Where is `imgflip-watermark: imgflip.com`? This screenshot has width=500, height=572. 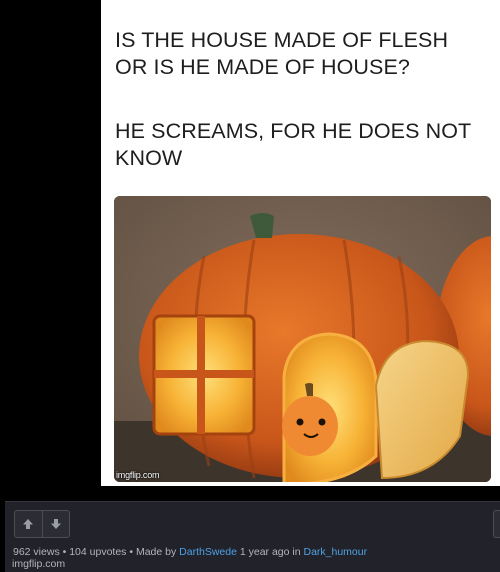
imgflip-watermark: imgflip.com is located at coordinates (138, 475).